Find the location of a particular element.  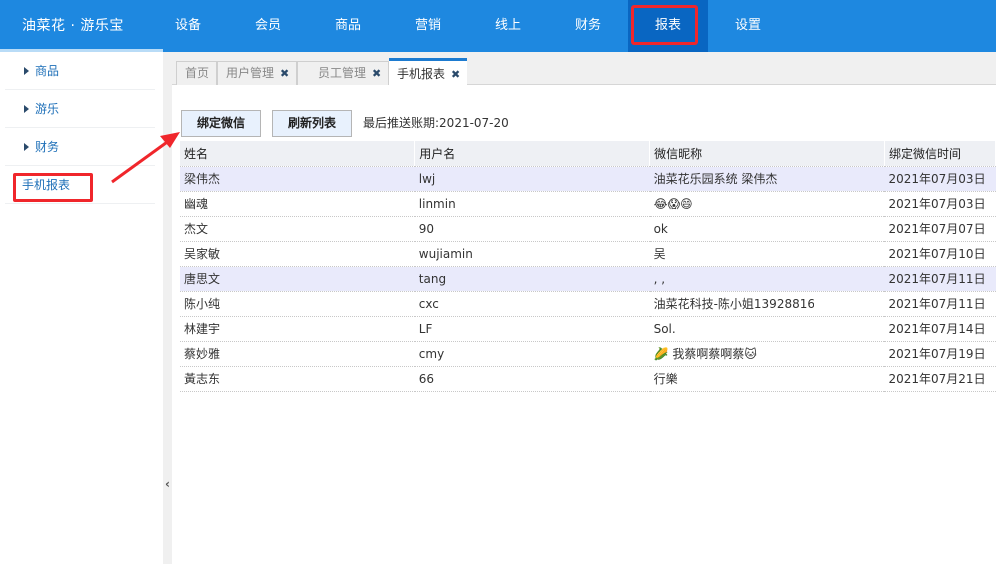

table-row: 蔡妙雅 cmy 🌽 我蔡啊蔡啊蔡🐱 2021年07月19日 is located at coordinates (588, 354).